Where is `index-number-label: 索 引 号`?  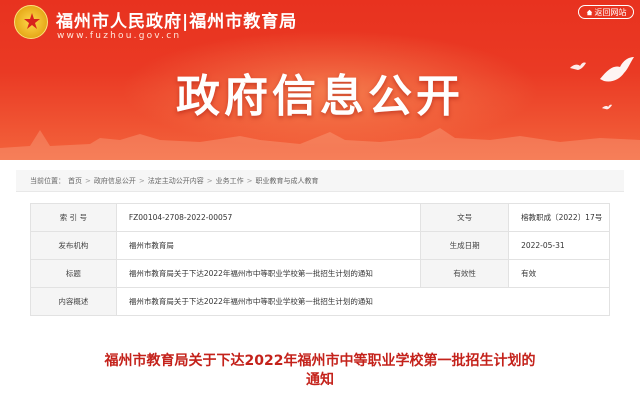 index-number-label: 索 引 号 is located at coordinates (73, 217).